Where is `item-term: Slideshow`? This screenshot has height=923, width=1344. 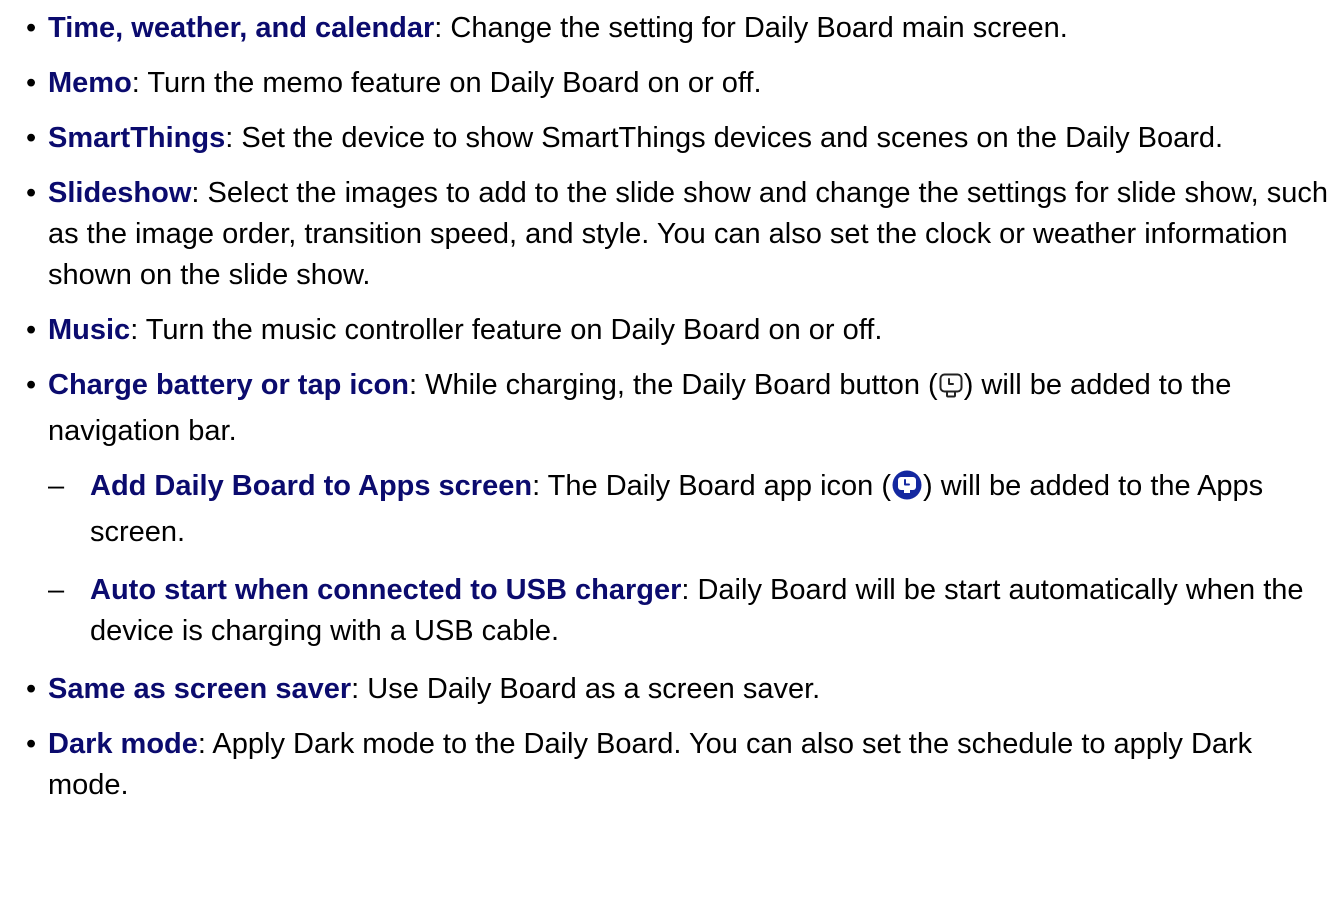
item-term: Slideshow is located at coordinates (120, 193).